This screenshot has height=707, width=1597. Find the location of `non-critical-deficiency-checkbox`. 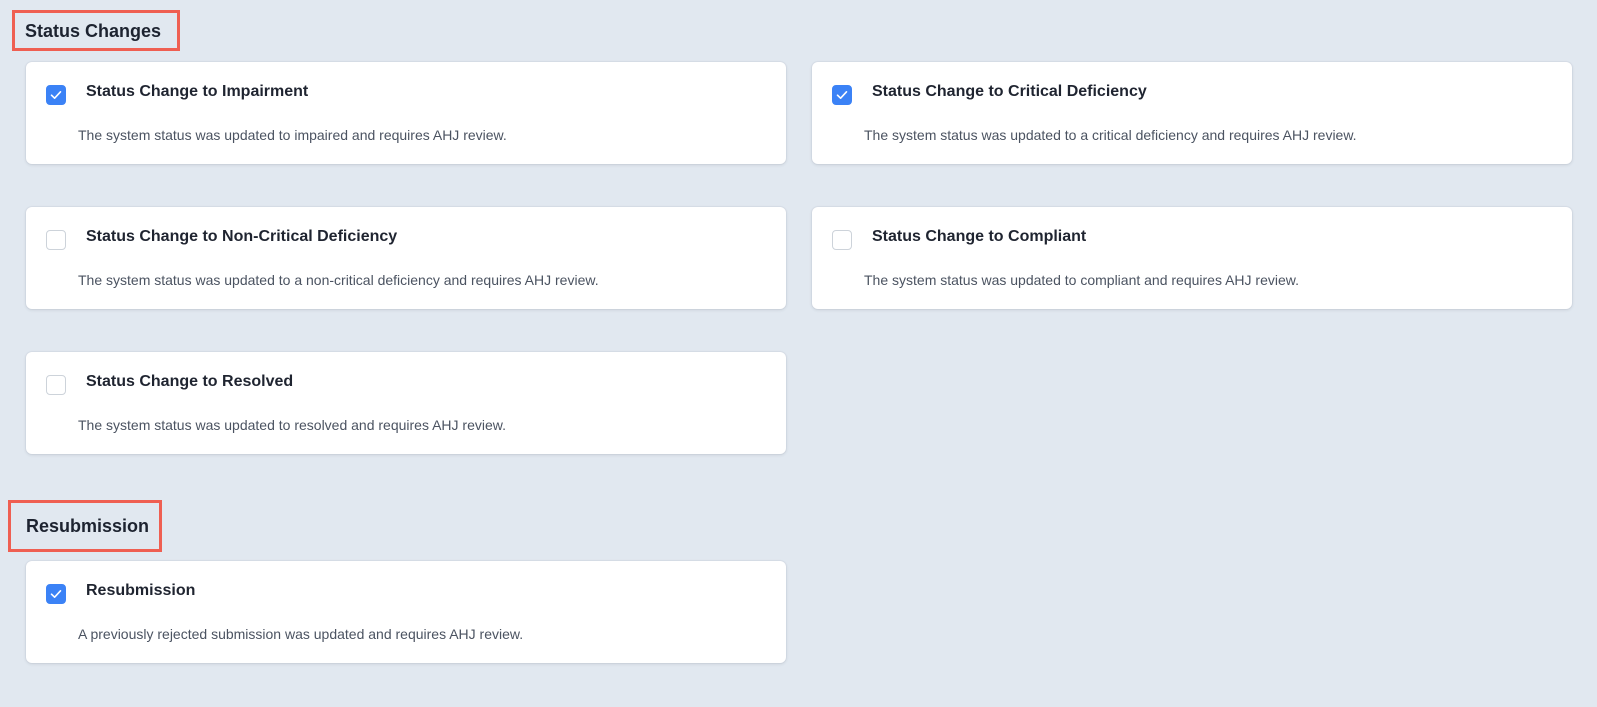

non-critical-deficiency-checkbox is located at coordinates (56, 240).